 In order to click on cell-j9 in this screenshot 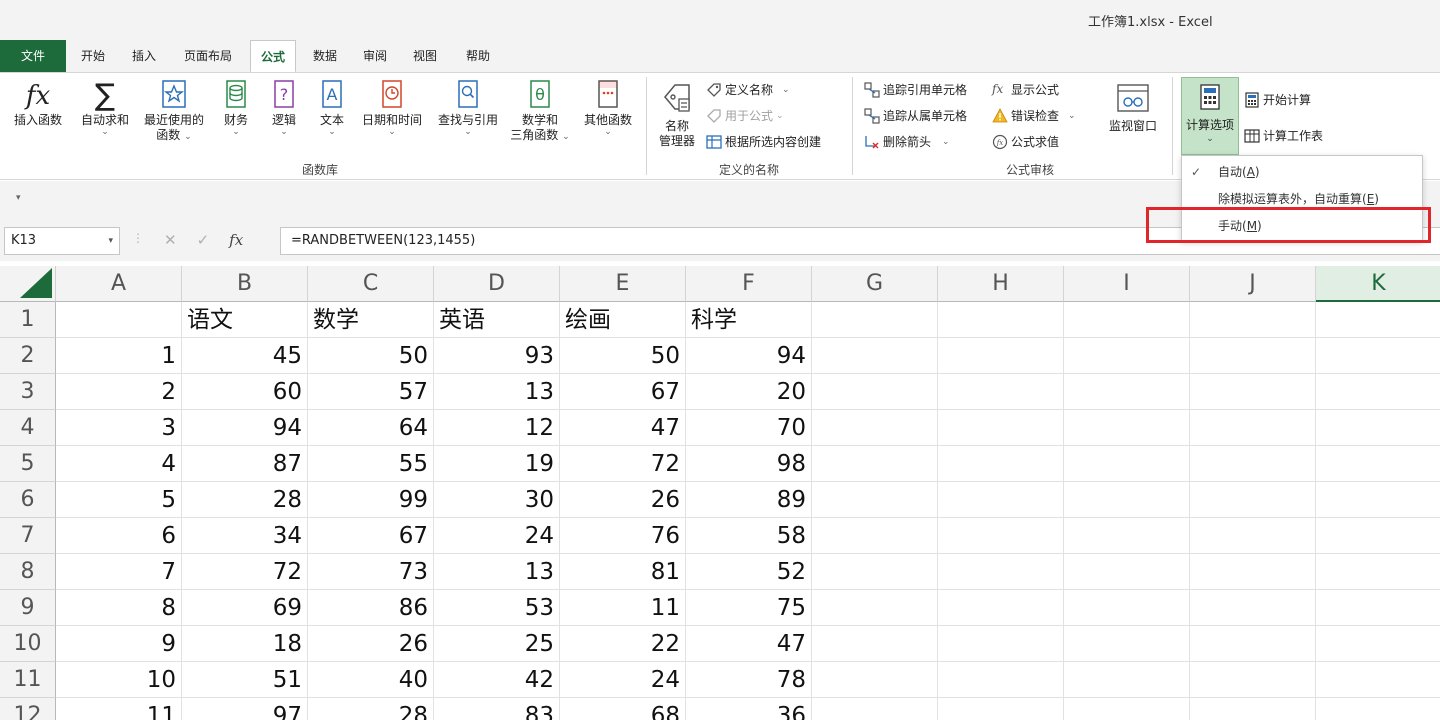, I will do `click(1253, 608)`.